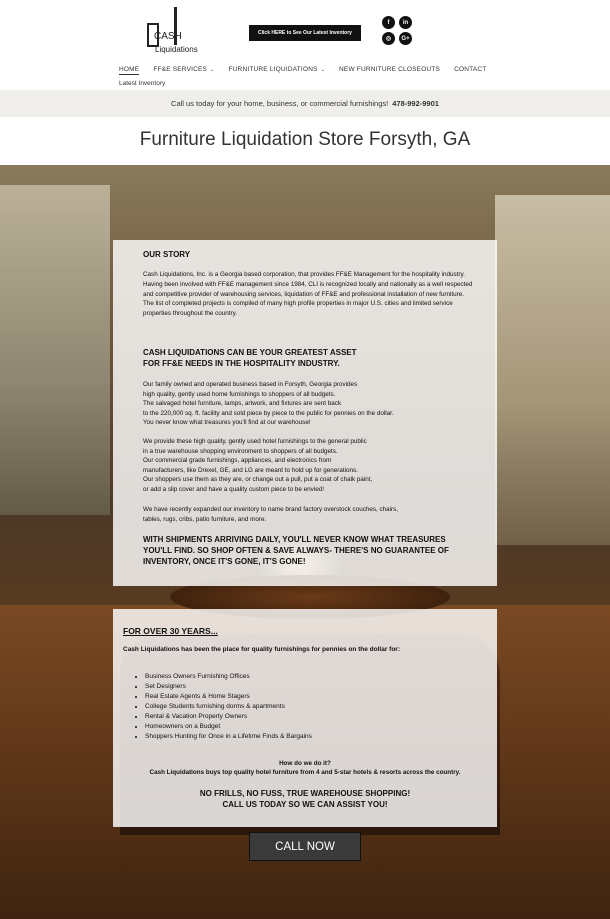  I want to click on window-left, so click(55, 350).